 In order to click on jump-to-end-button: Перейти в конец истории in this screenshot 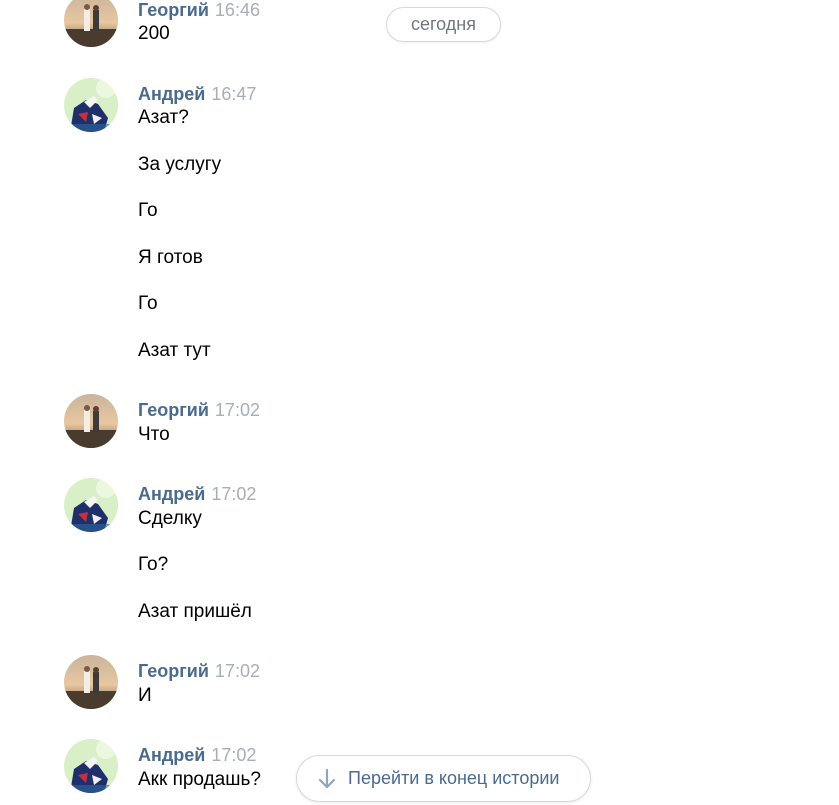, I will do `click(443, 778)`.